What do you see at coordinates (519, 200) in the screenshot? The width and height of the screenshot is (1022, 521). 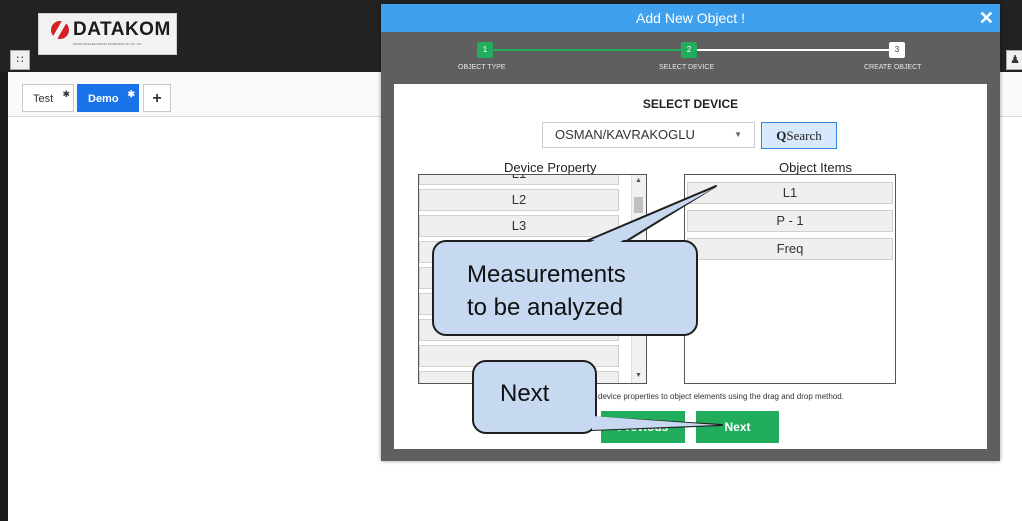 I see `list-item: L2` at bounding box center [519, 200].